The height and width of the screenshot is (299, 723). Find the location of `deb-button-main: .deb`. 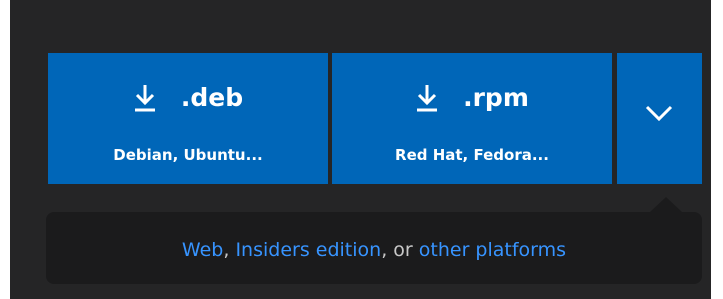

deb-button-main: .deb is located at coordinates (188, 98).